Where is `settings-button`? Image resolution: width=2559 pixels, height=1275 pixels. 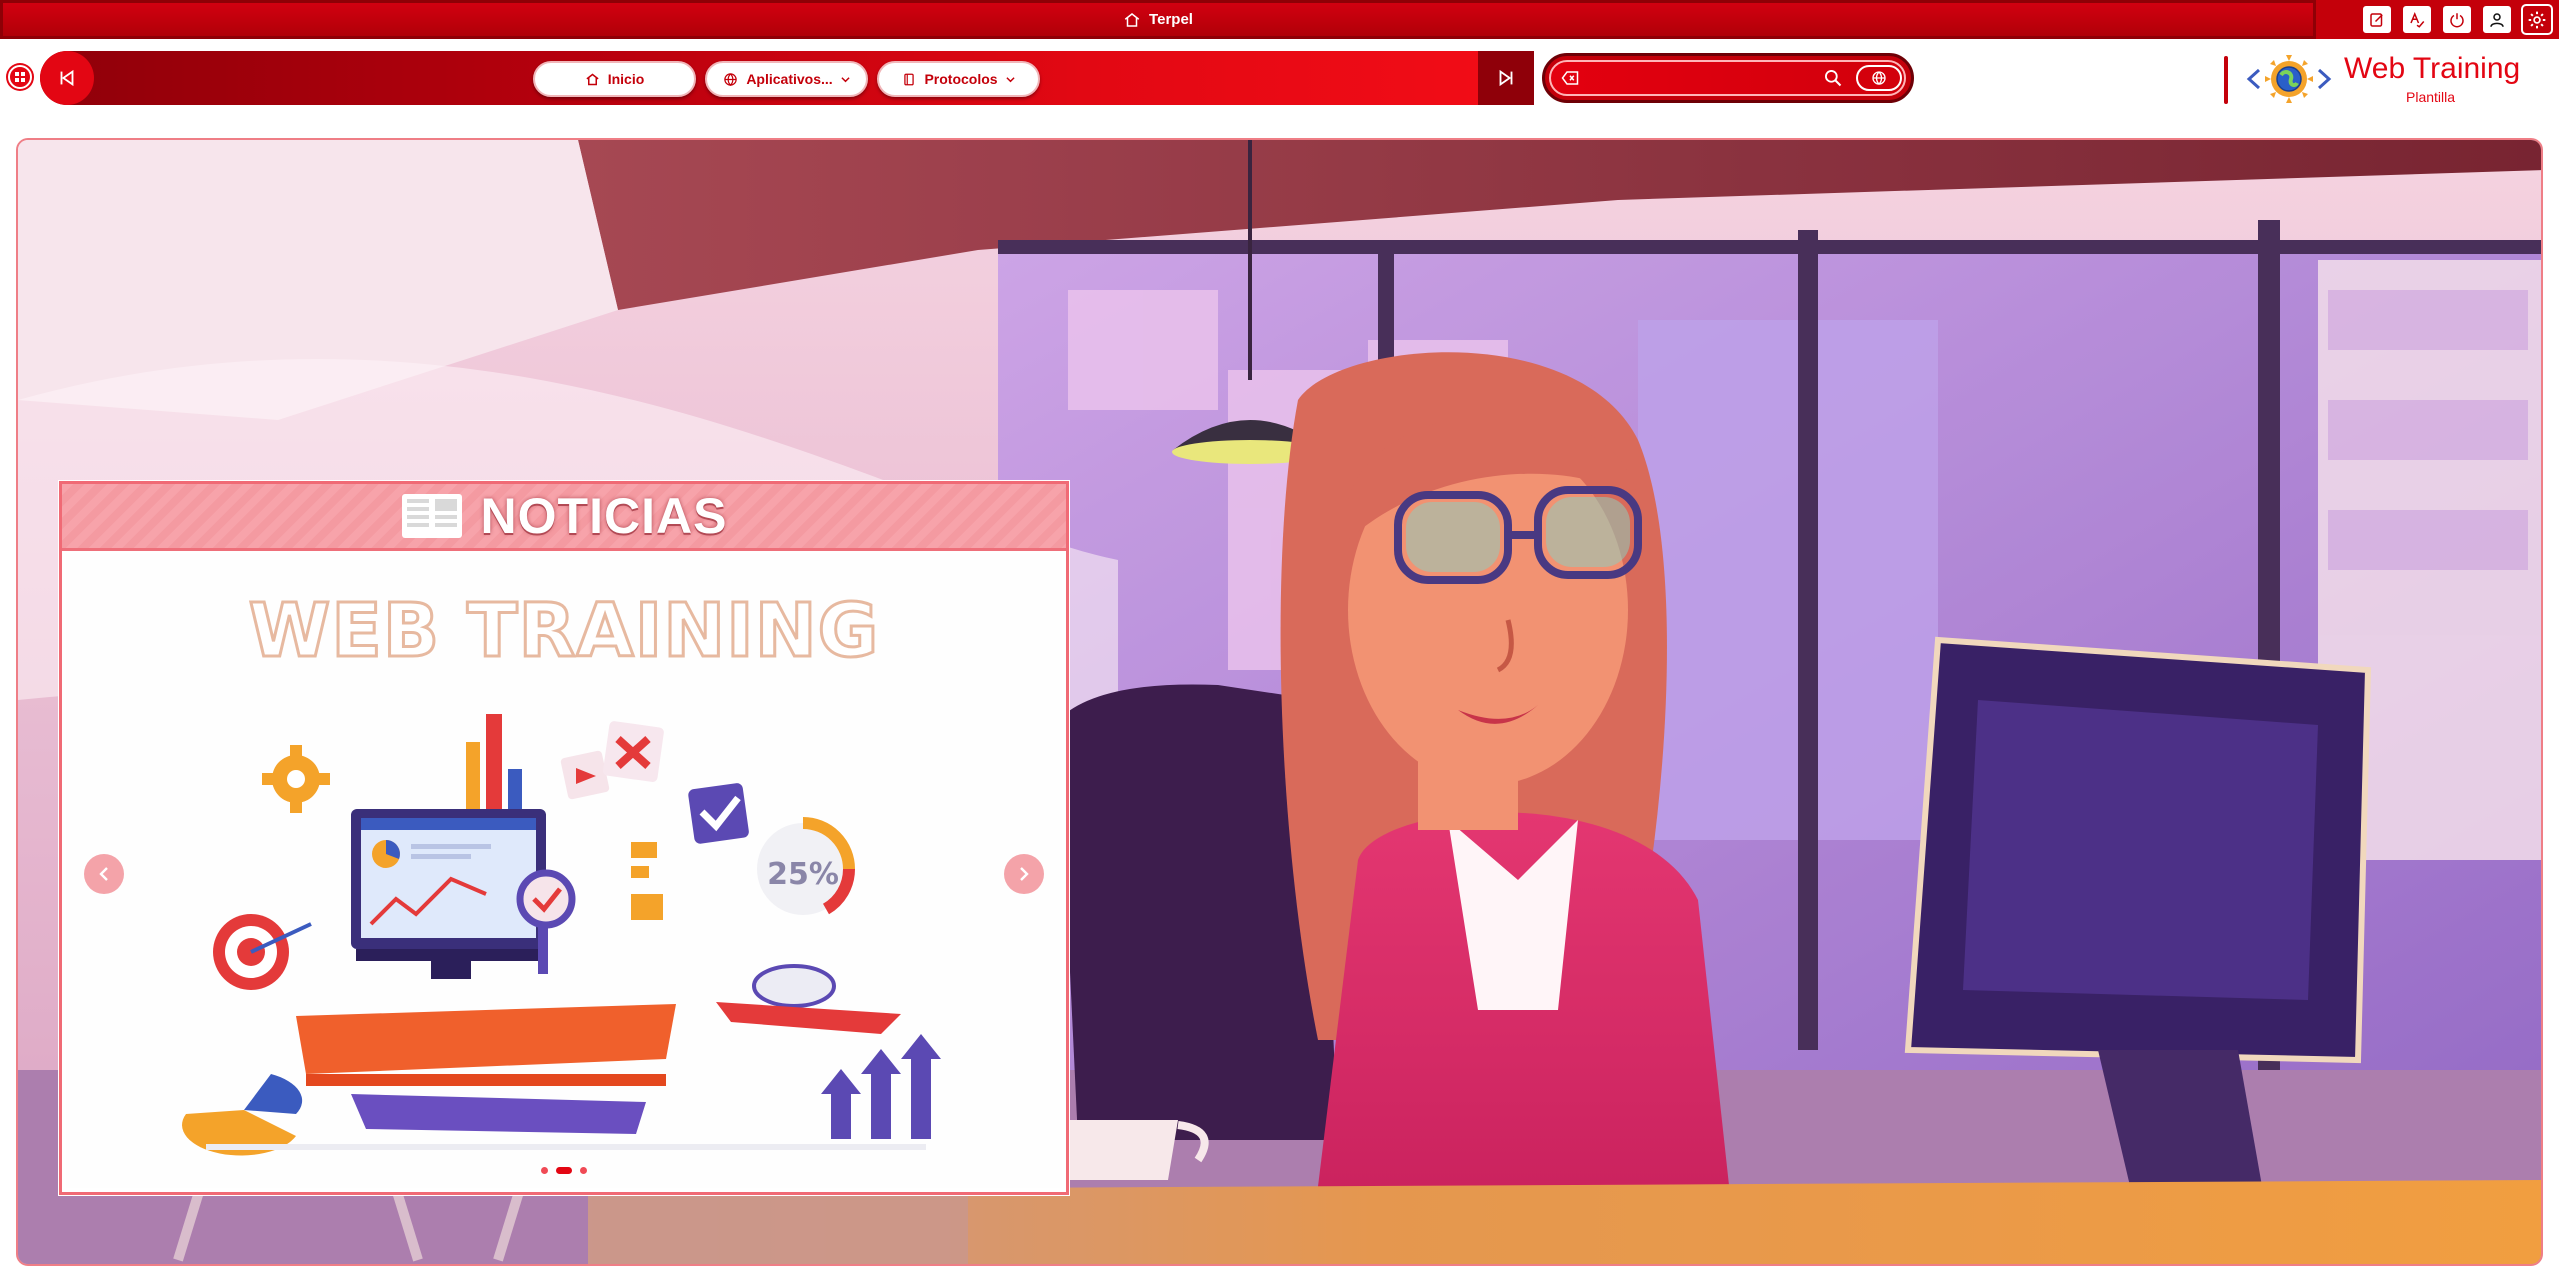 settings-button is located at coordinates (2537, 19).